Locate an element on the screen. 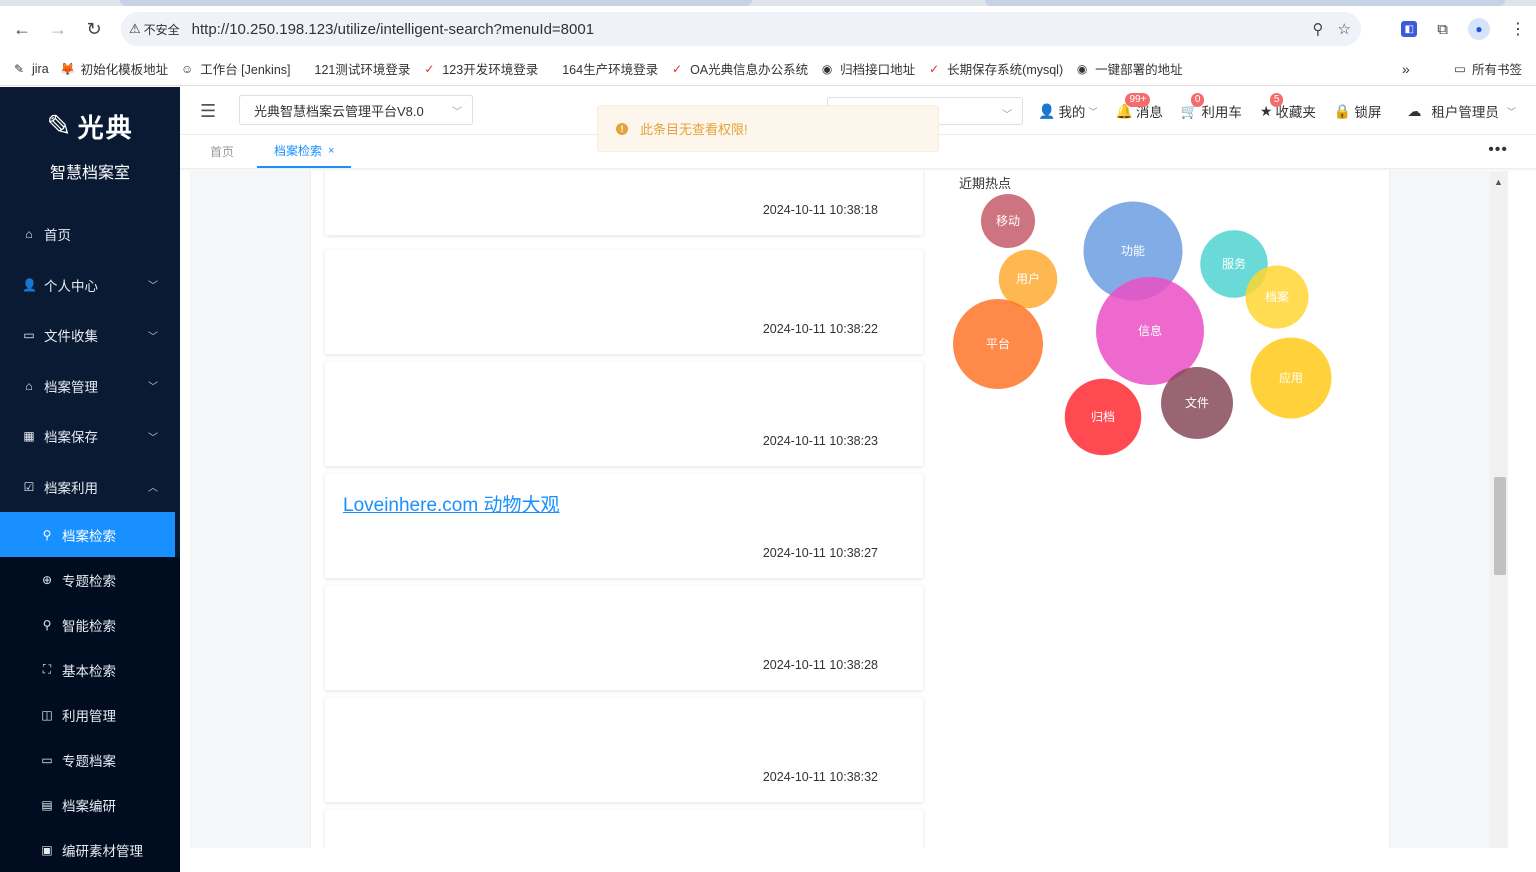 The image size is (1536, 872). sidebar-subitem: ⊕ 专题检索 is located at coordinates (90, 579).